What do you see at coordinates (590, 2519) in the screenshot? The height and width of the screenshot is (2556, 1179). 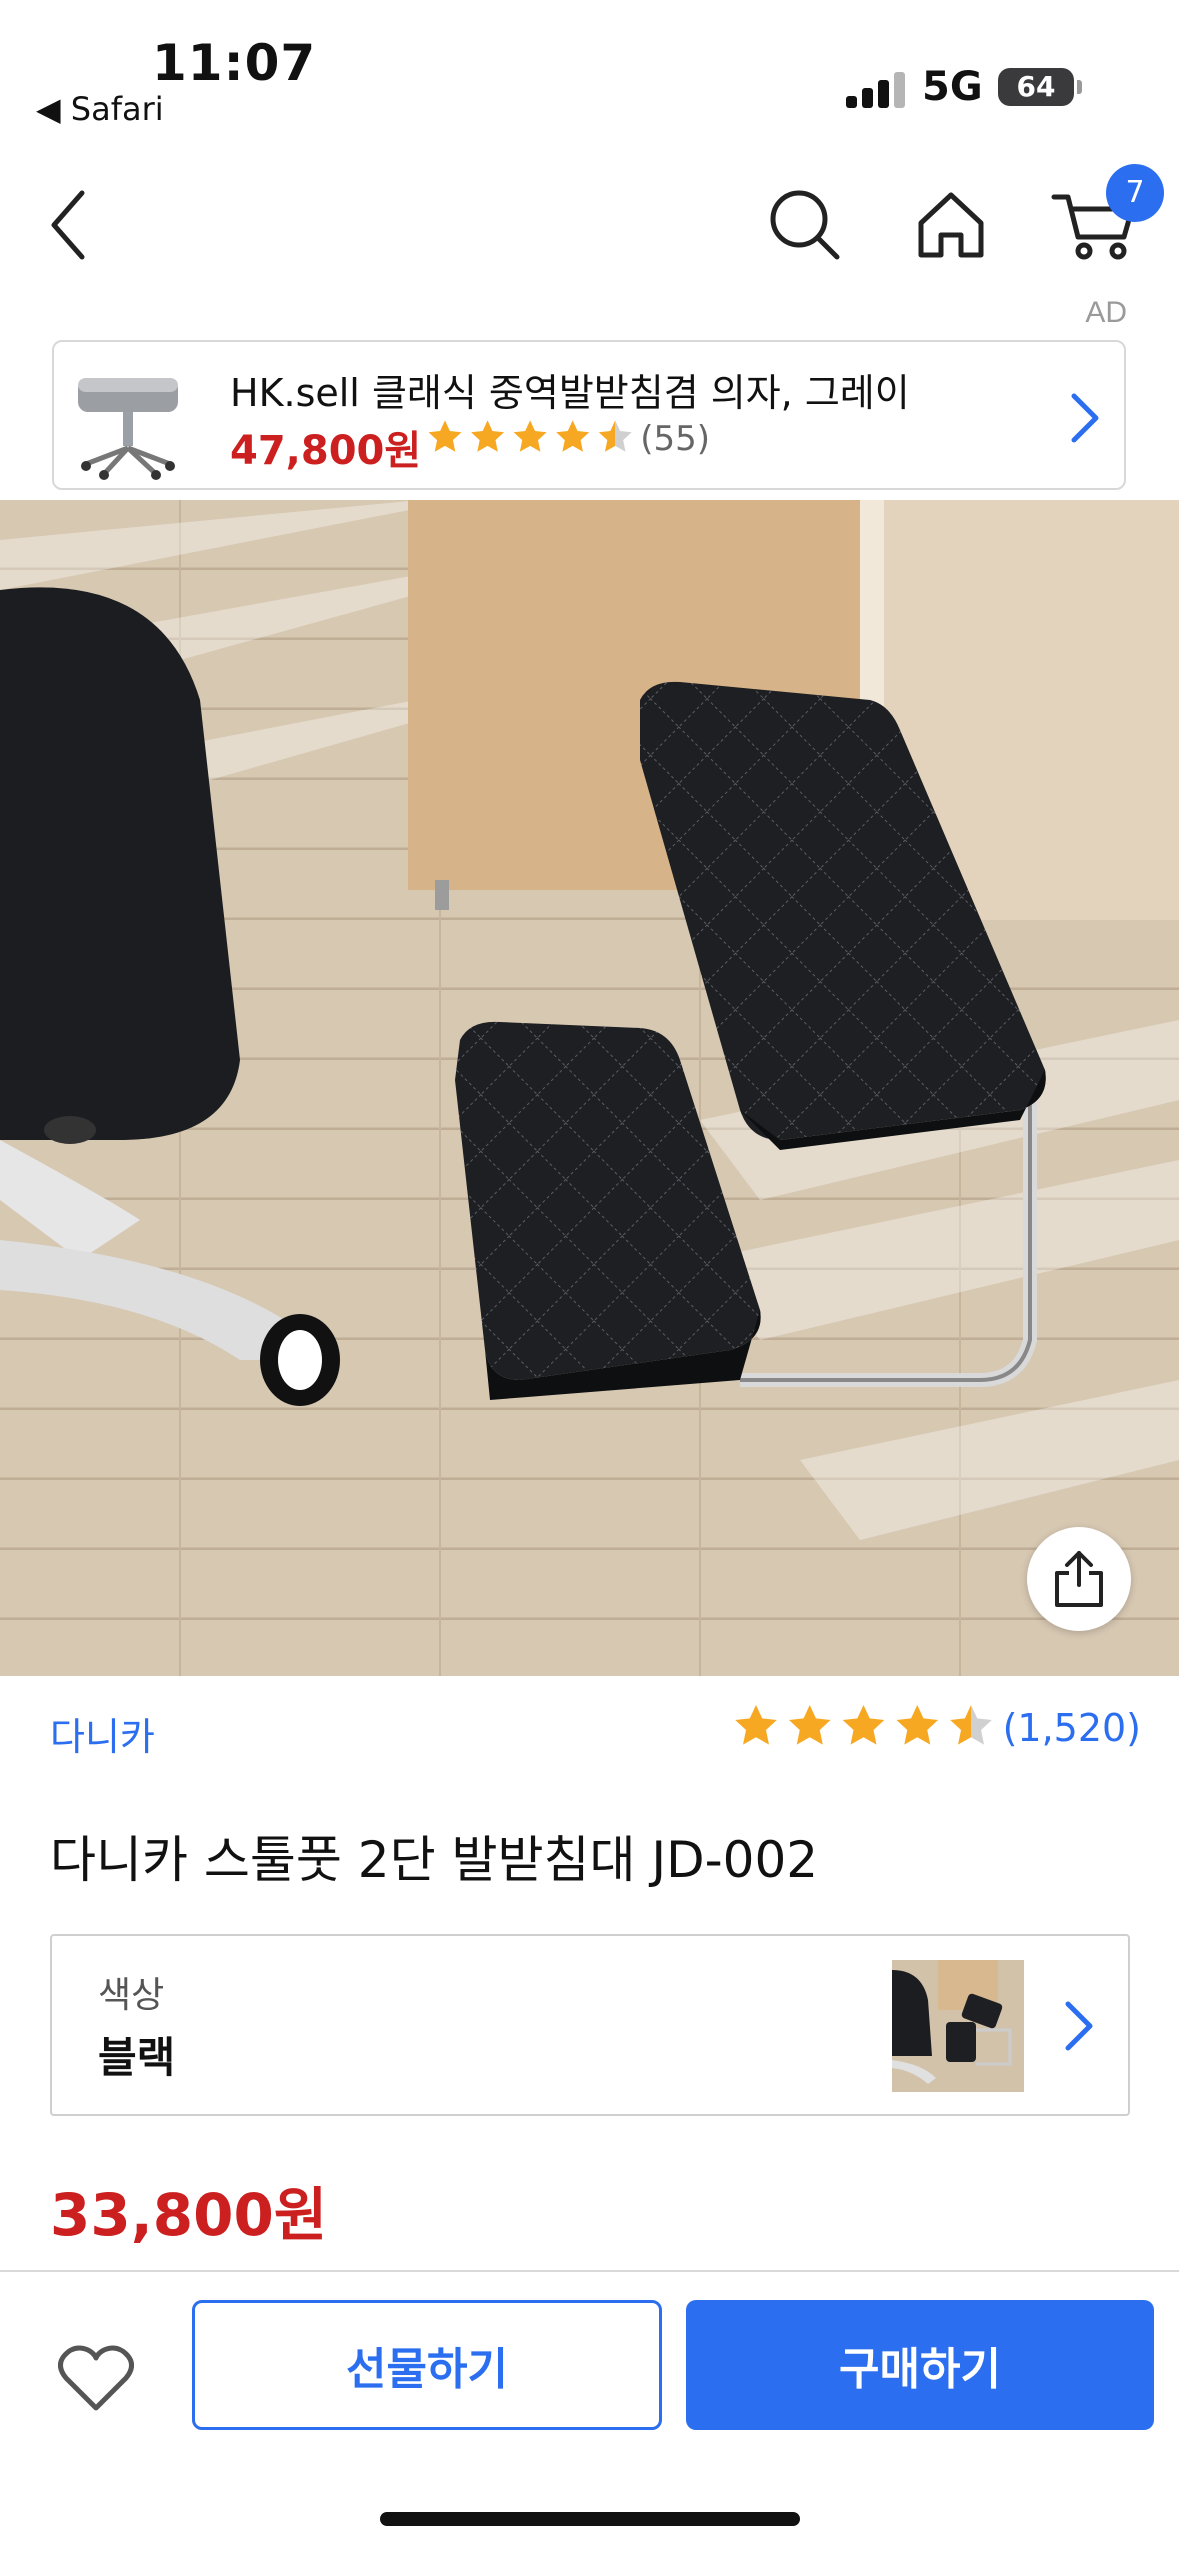 I see `home-indicator` at bounding box center [590, 2519].